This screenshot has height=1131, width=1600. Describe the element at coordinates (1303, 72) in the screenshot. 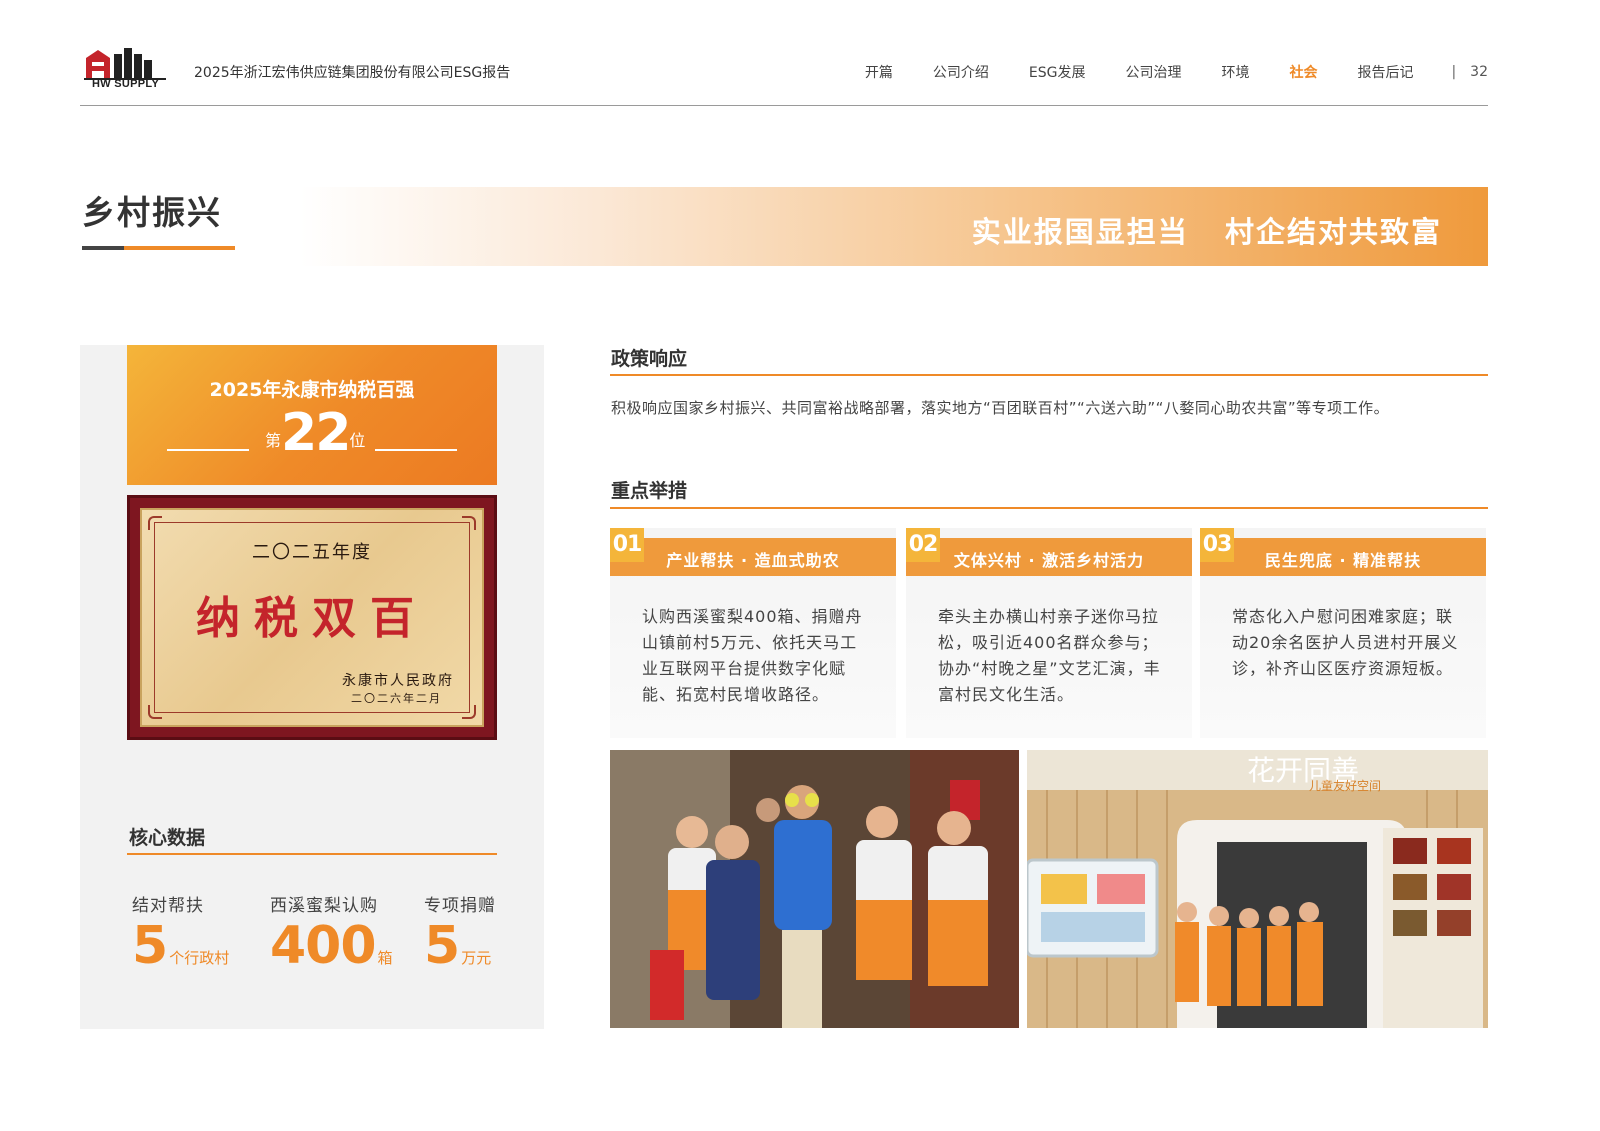

I see `nav-item-society: 社会` at that location.